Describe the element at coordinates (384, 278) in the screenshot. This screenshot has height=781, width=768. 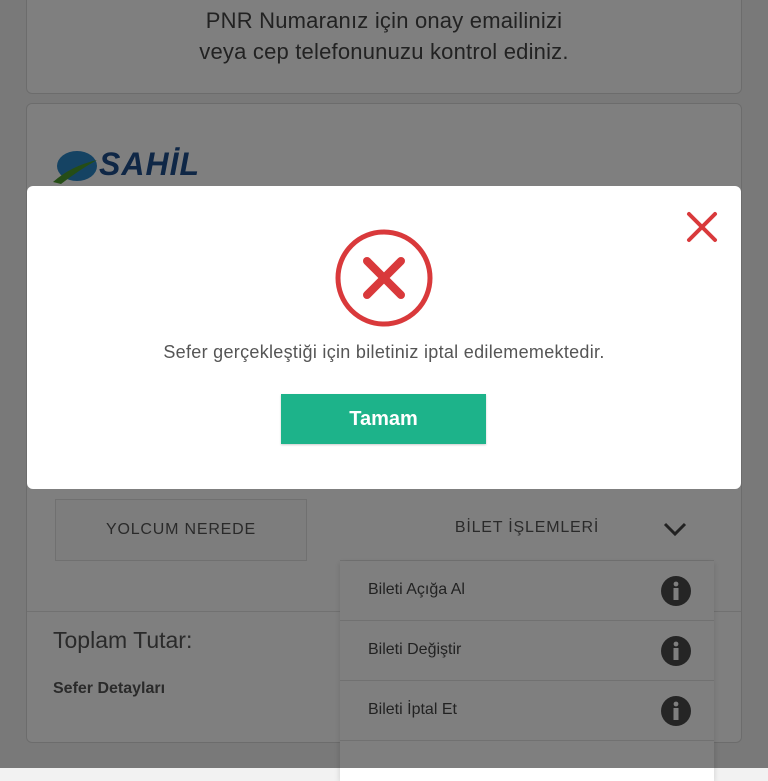
I see `error-x-icon` at that location.